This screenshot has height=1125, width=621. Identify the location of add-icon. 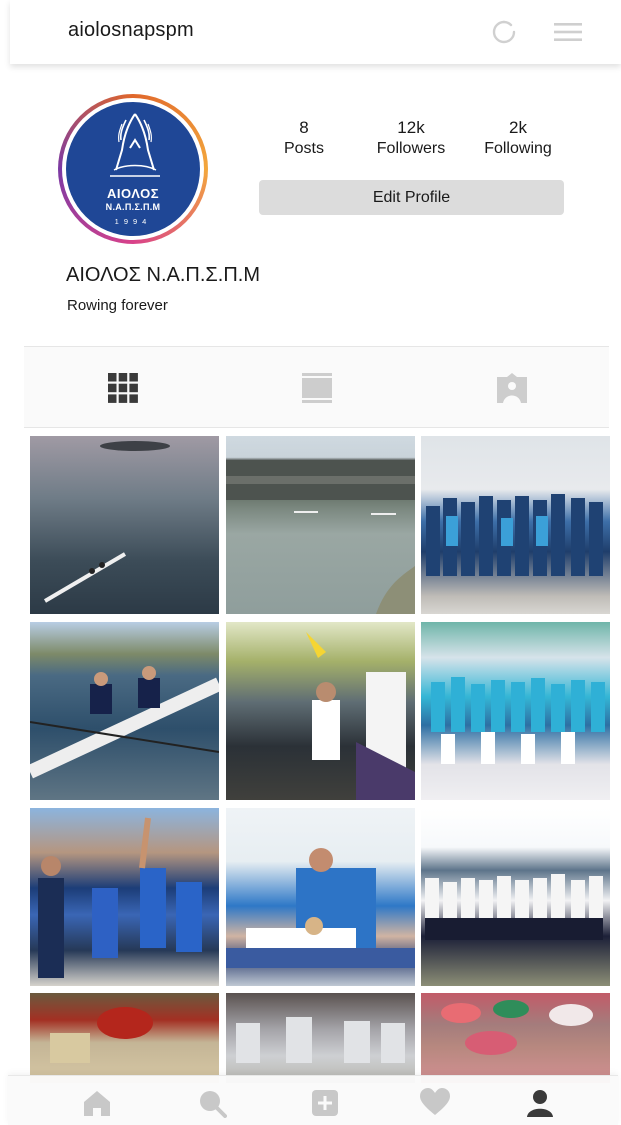
(325, 1103).